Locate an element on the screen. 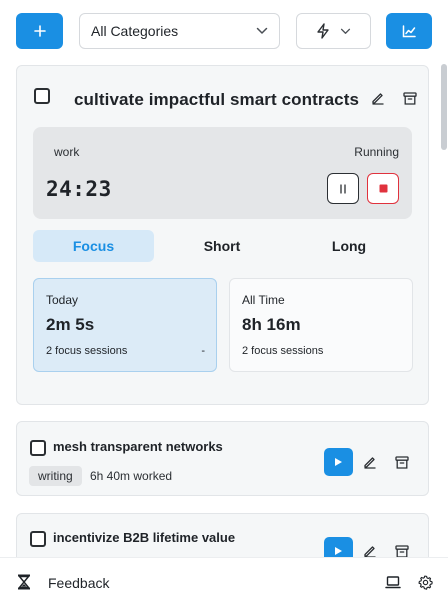 The width and height of the screenshot is (448, 596). plus-icon is located at coordinates (39, 31).